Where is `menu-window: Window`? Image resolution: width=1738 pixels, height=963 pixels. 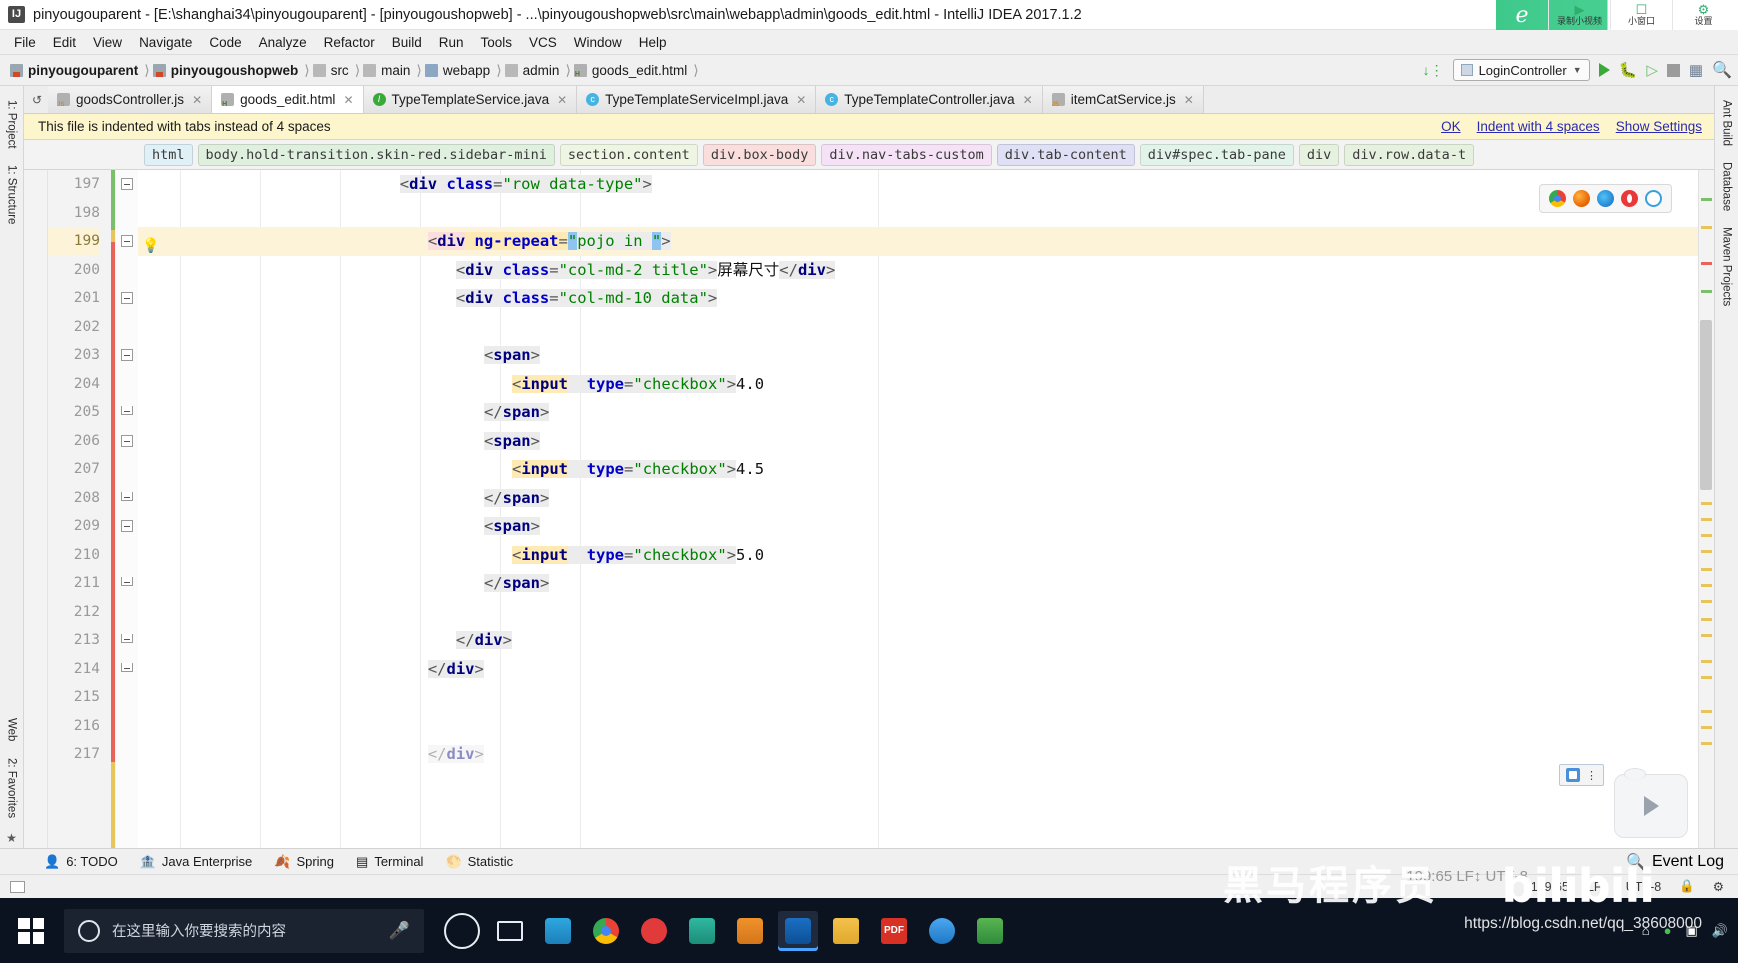
menu-window: Window is located at coordinates (598, 42).